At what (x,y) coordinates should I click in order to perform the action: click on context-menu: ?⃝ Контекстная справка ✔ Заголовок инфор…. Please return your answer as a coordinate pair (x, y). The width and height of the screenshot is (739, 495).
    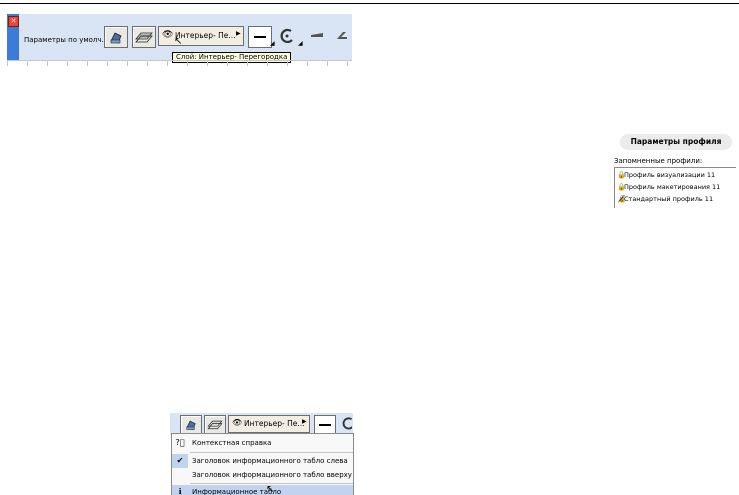
    Looking at the image, I should click on (262, 464).